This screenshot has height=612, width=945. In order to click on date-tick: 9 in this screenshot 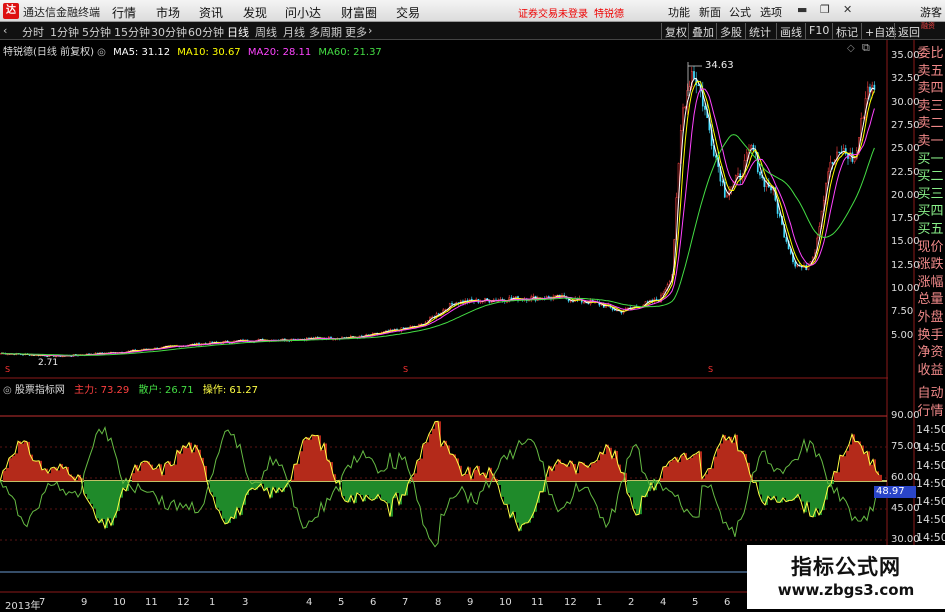, I will do `click(470, 602)`.